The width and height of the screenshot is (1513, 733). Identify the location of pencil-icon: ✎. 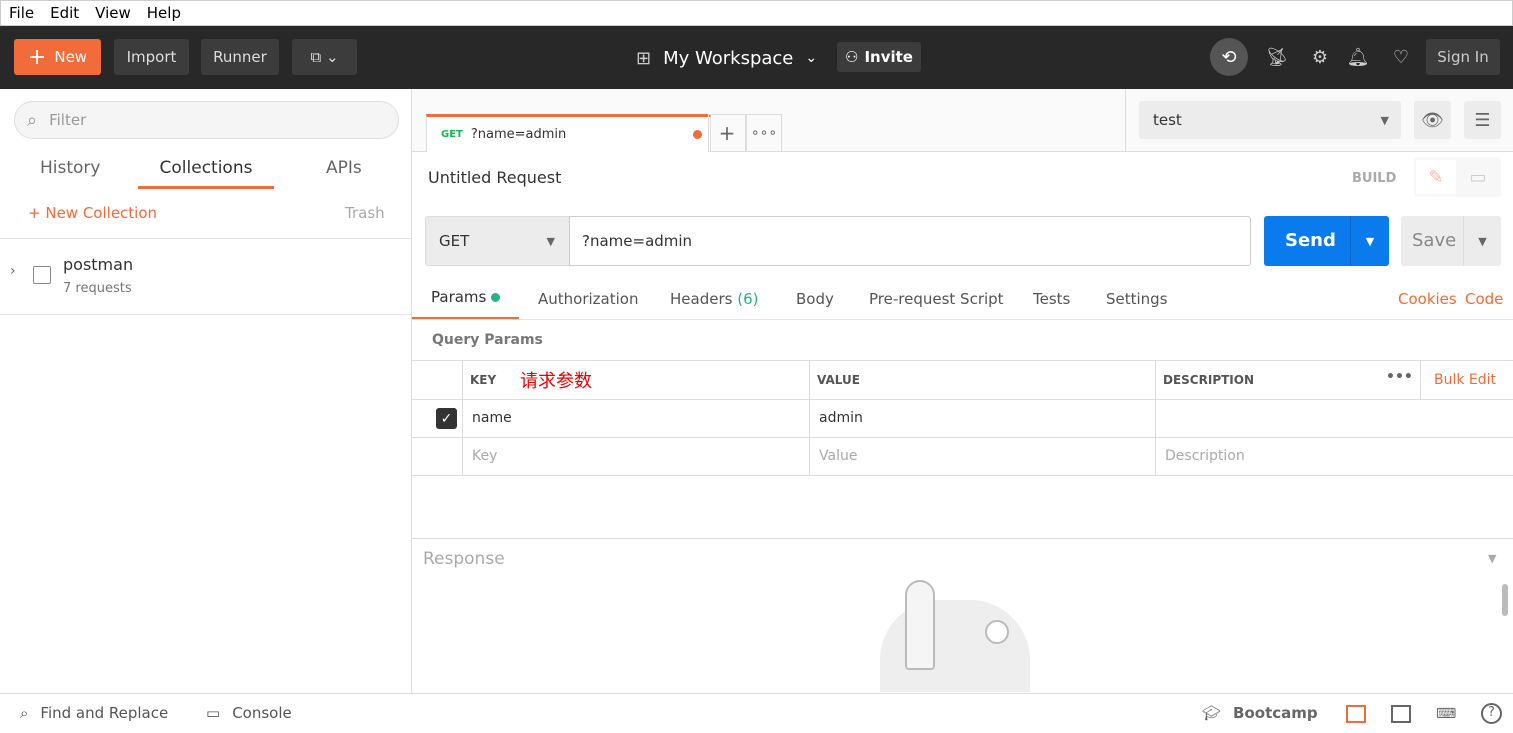
(1436, 177).